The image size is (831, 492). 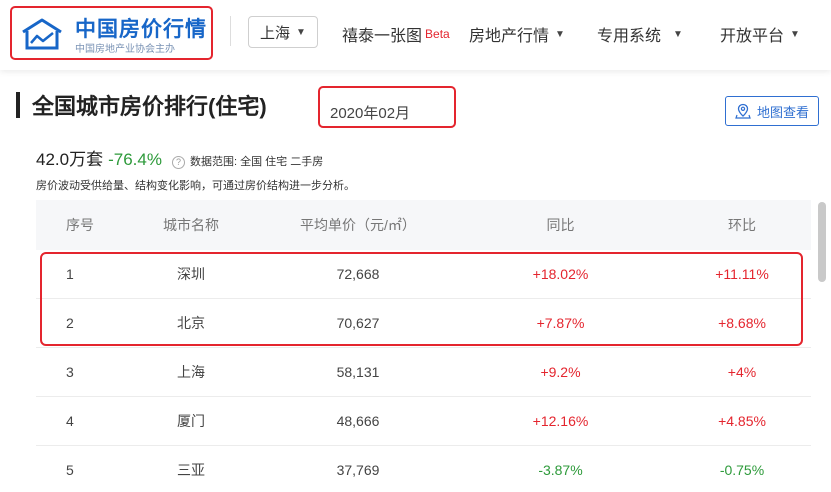 What do you see at coordinates (70, 470) in the screenshot?
I see `rank: 5` at bounding box center [70, 470].